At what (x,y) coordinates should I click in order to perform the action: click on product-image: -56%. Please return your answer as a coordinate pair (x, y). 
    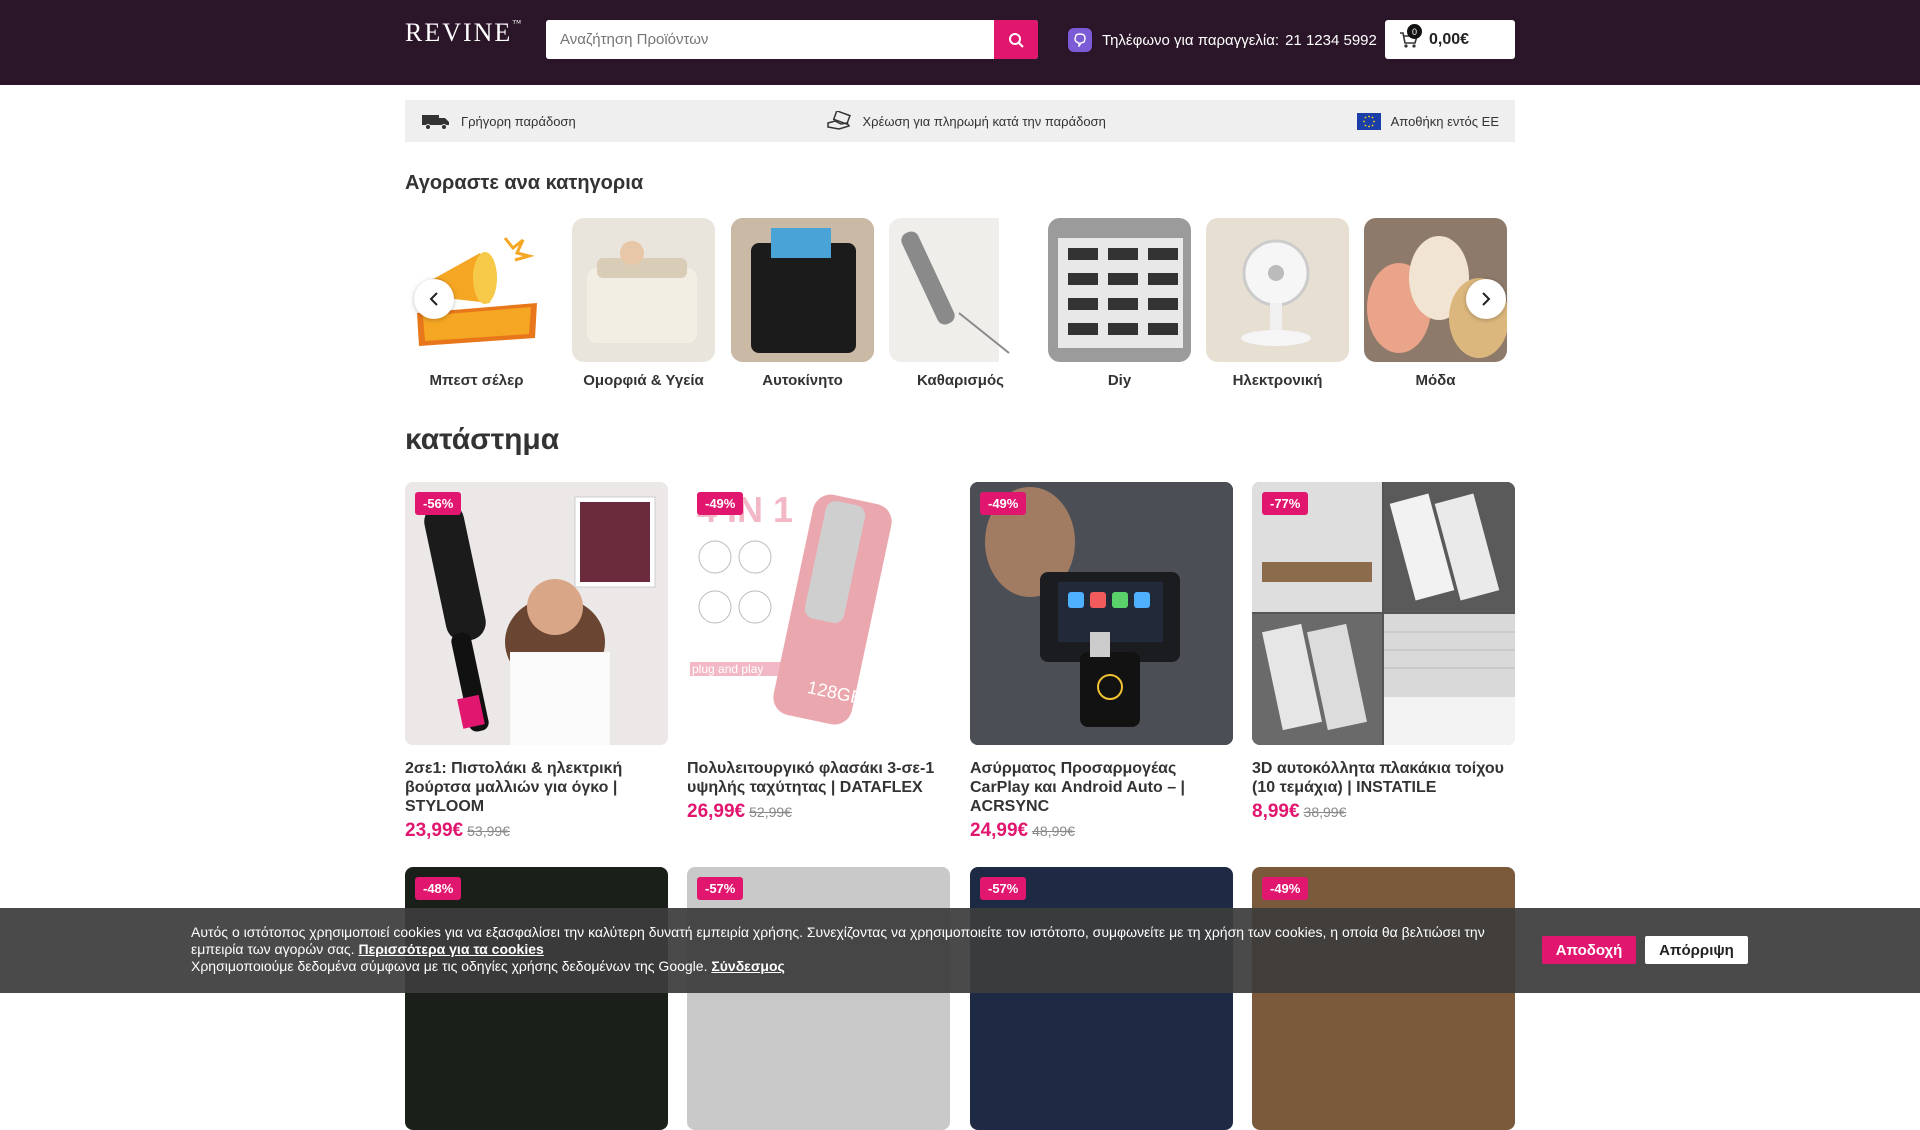
    Looking at the image, I should click on (536, 613).